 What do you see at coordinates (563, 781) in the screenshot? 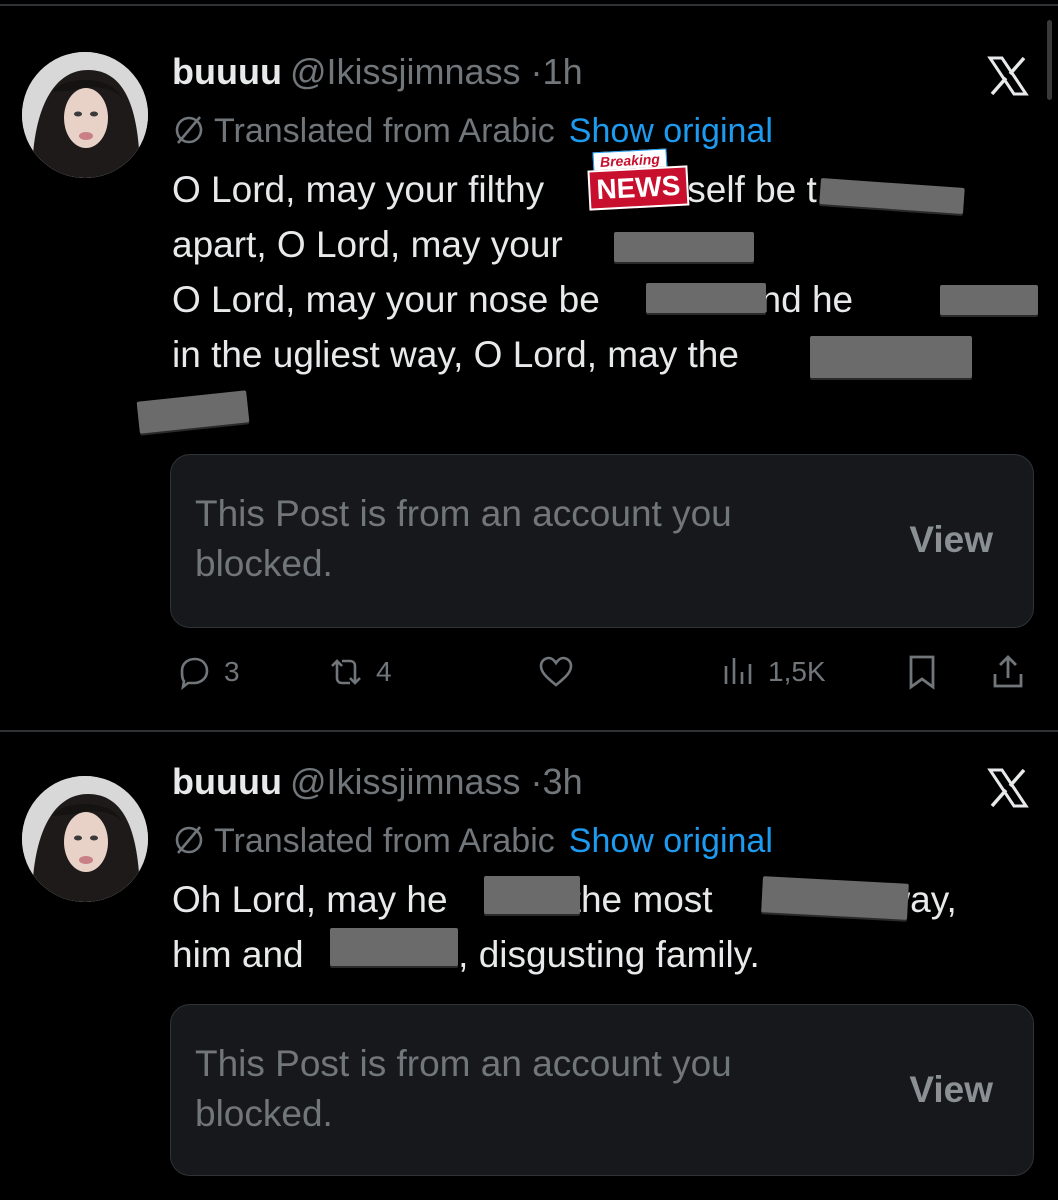
I see `post-time: 3h` at bounding box center [563, 781].